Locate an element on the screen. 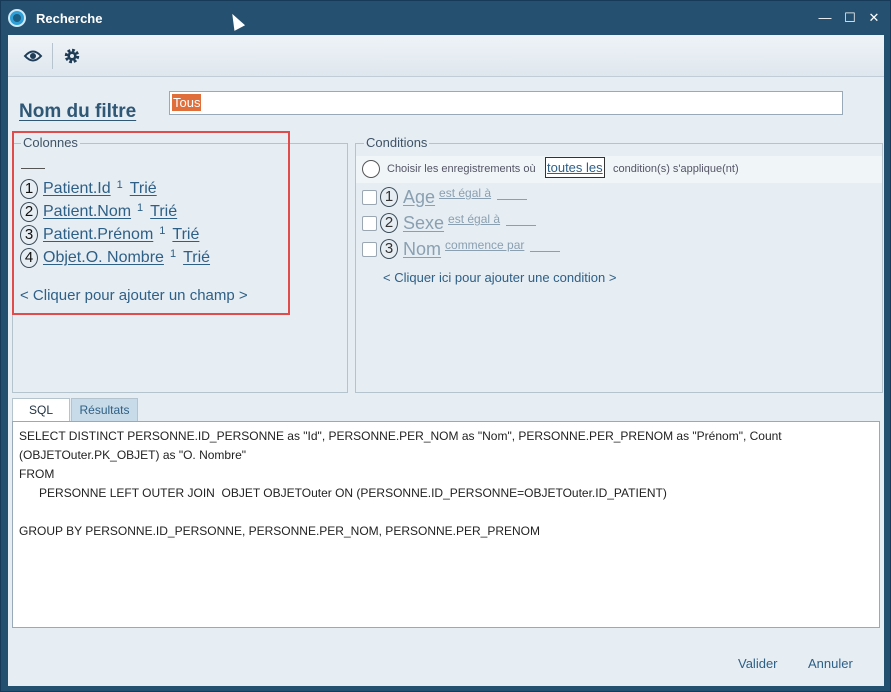 The image size is (891, 692). conditions-prefix-text: Choisir les enregistrements où is located at coordinates (461, 169).